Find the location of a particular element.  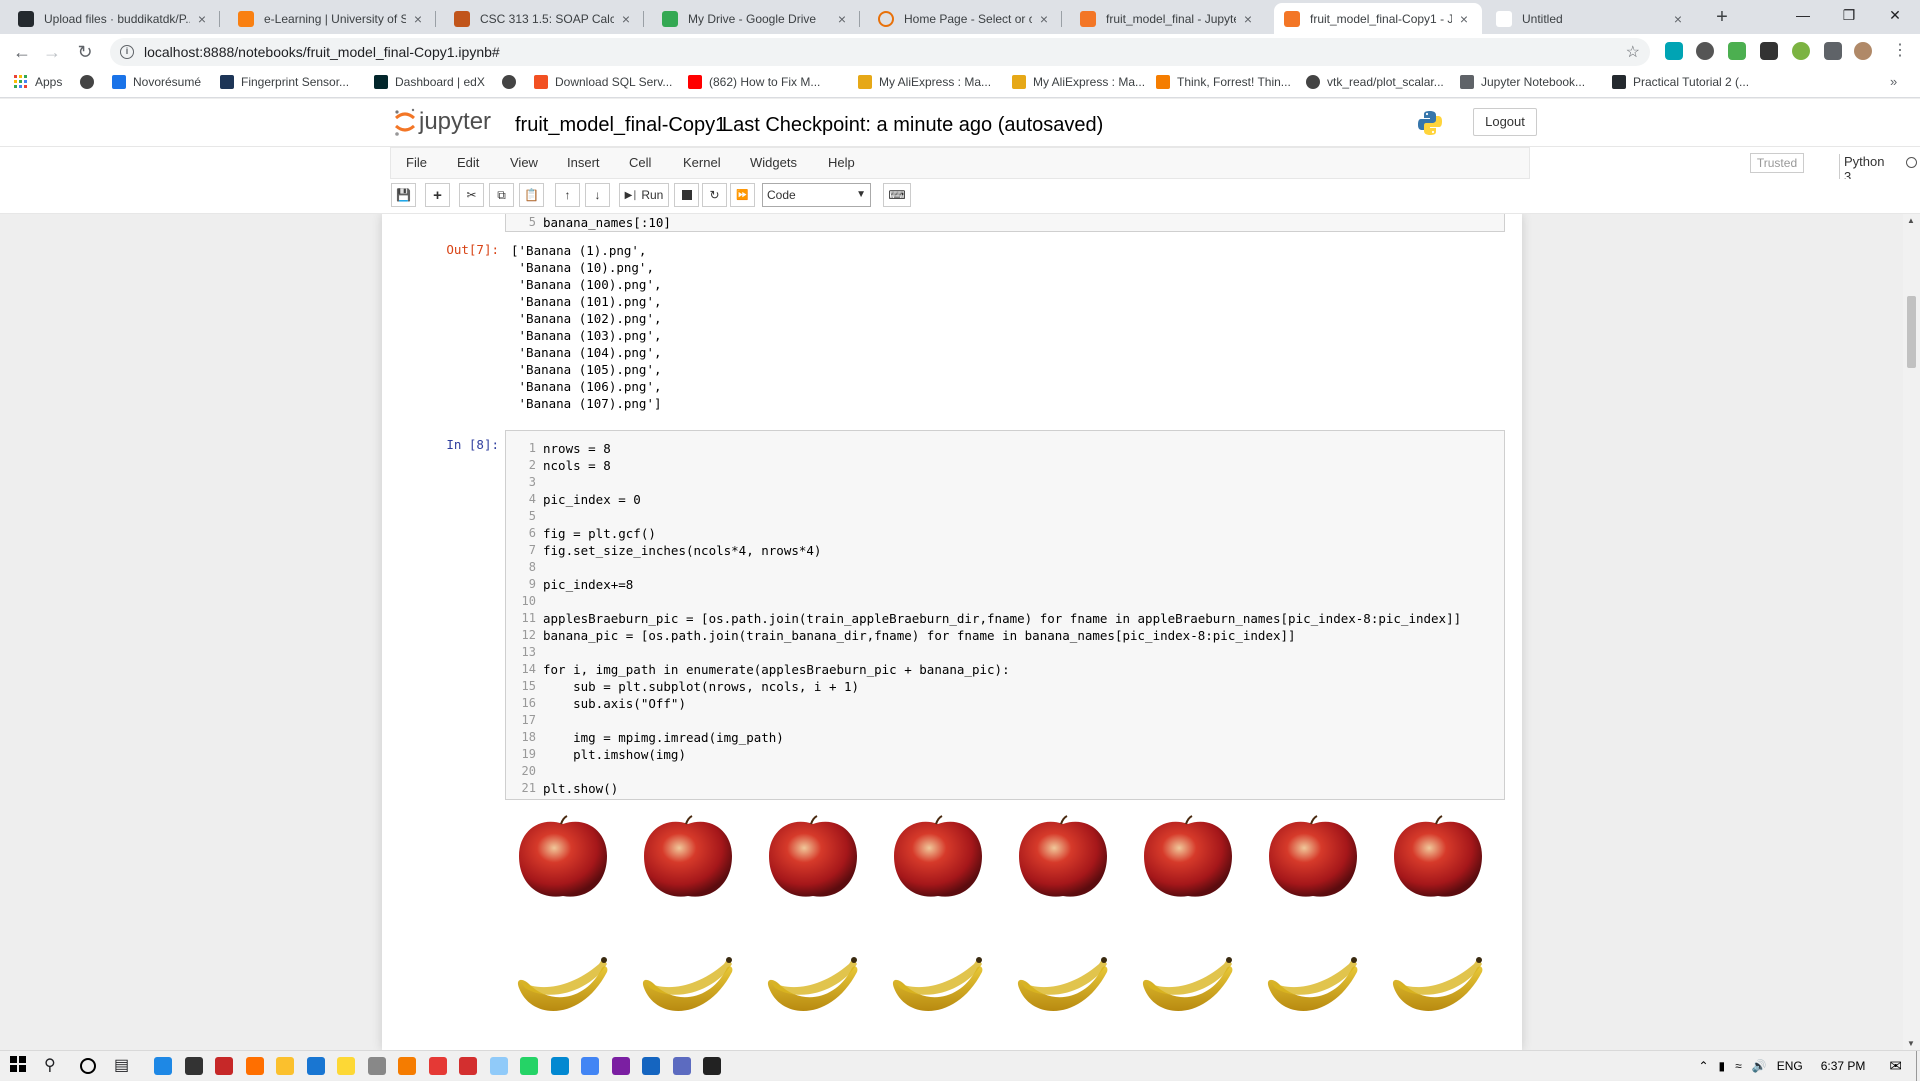

previous-cell-input: 5 banana_names[:10] is located at coordinates (1005, 223).